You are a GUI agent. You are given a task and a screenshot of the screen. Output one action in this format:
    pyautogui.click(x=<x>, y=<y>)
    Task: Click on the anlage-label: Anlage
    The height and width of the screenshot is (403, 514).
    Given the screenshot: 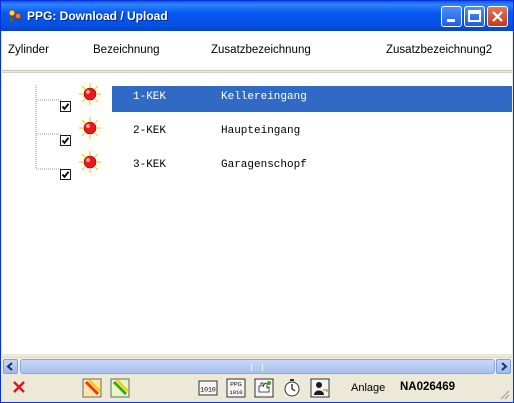 What is the action you would take?
    pyautogui.click(x=368, y=388)
    